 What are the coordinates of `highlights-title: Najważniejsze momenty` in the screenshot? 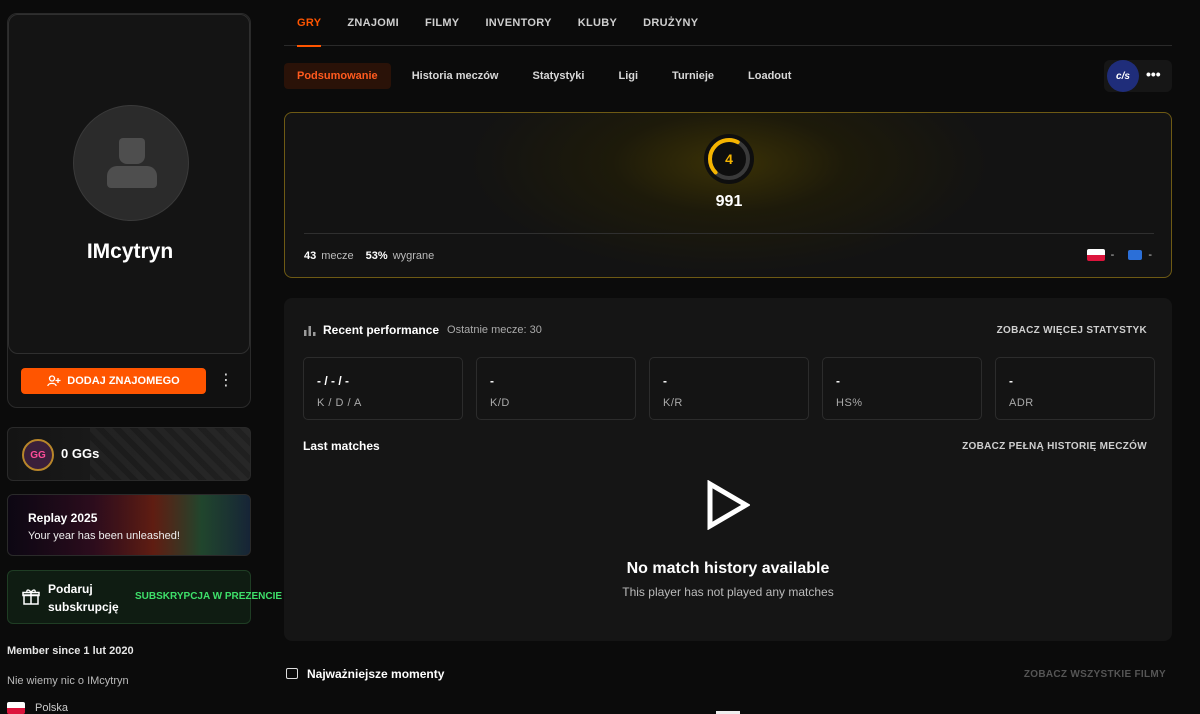 It's located at (376, 674).